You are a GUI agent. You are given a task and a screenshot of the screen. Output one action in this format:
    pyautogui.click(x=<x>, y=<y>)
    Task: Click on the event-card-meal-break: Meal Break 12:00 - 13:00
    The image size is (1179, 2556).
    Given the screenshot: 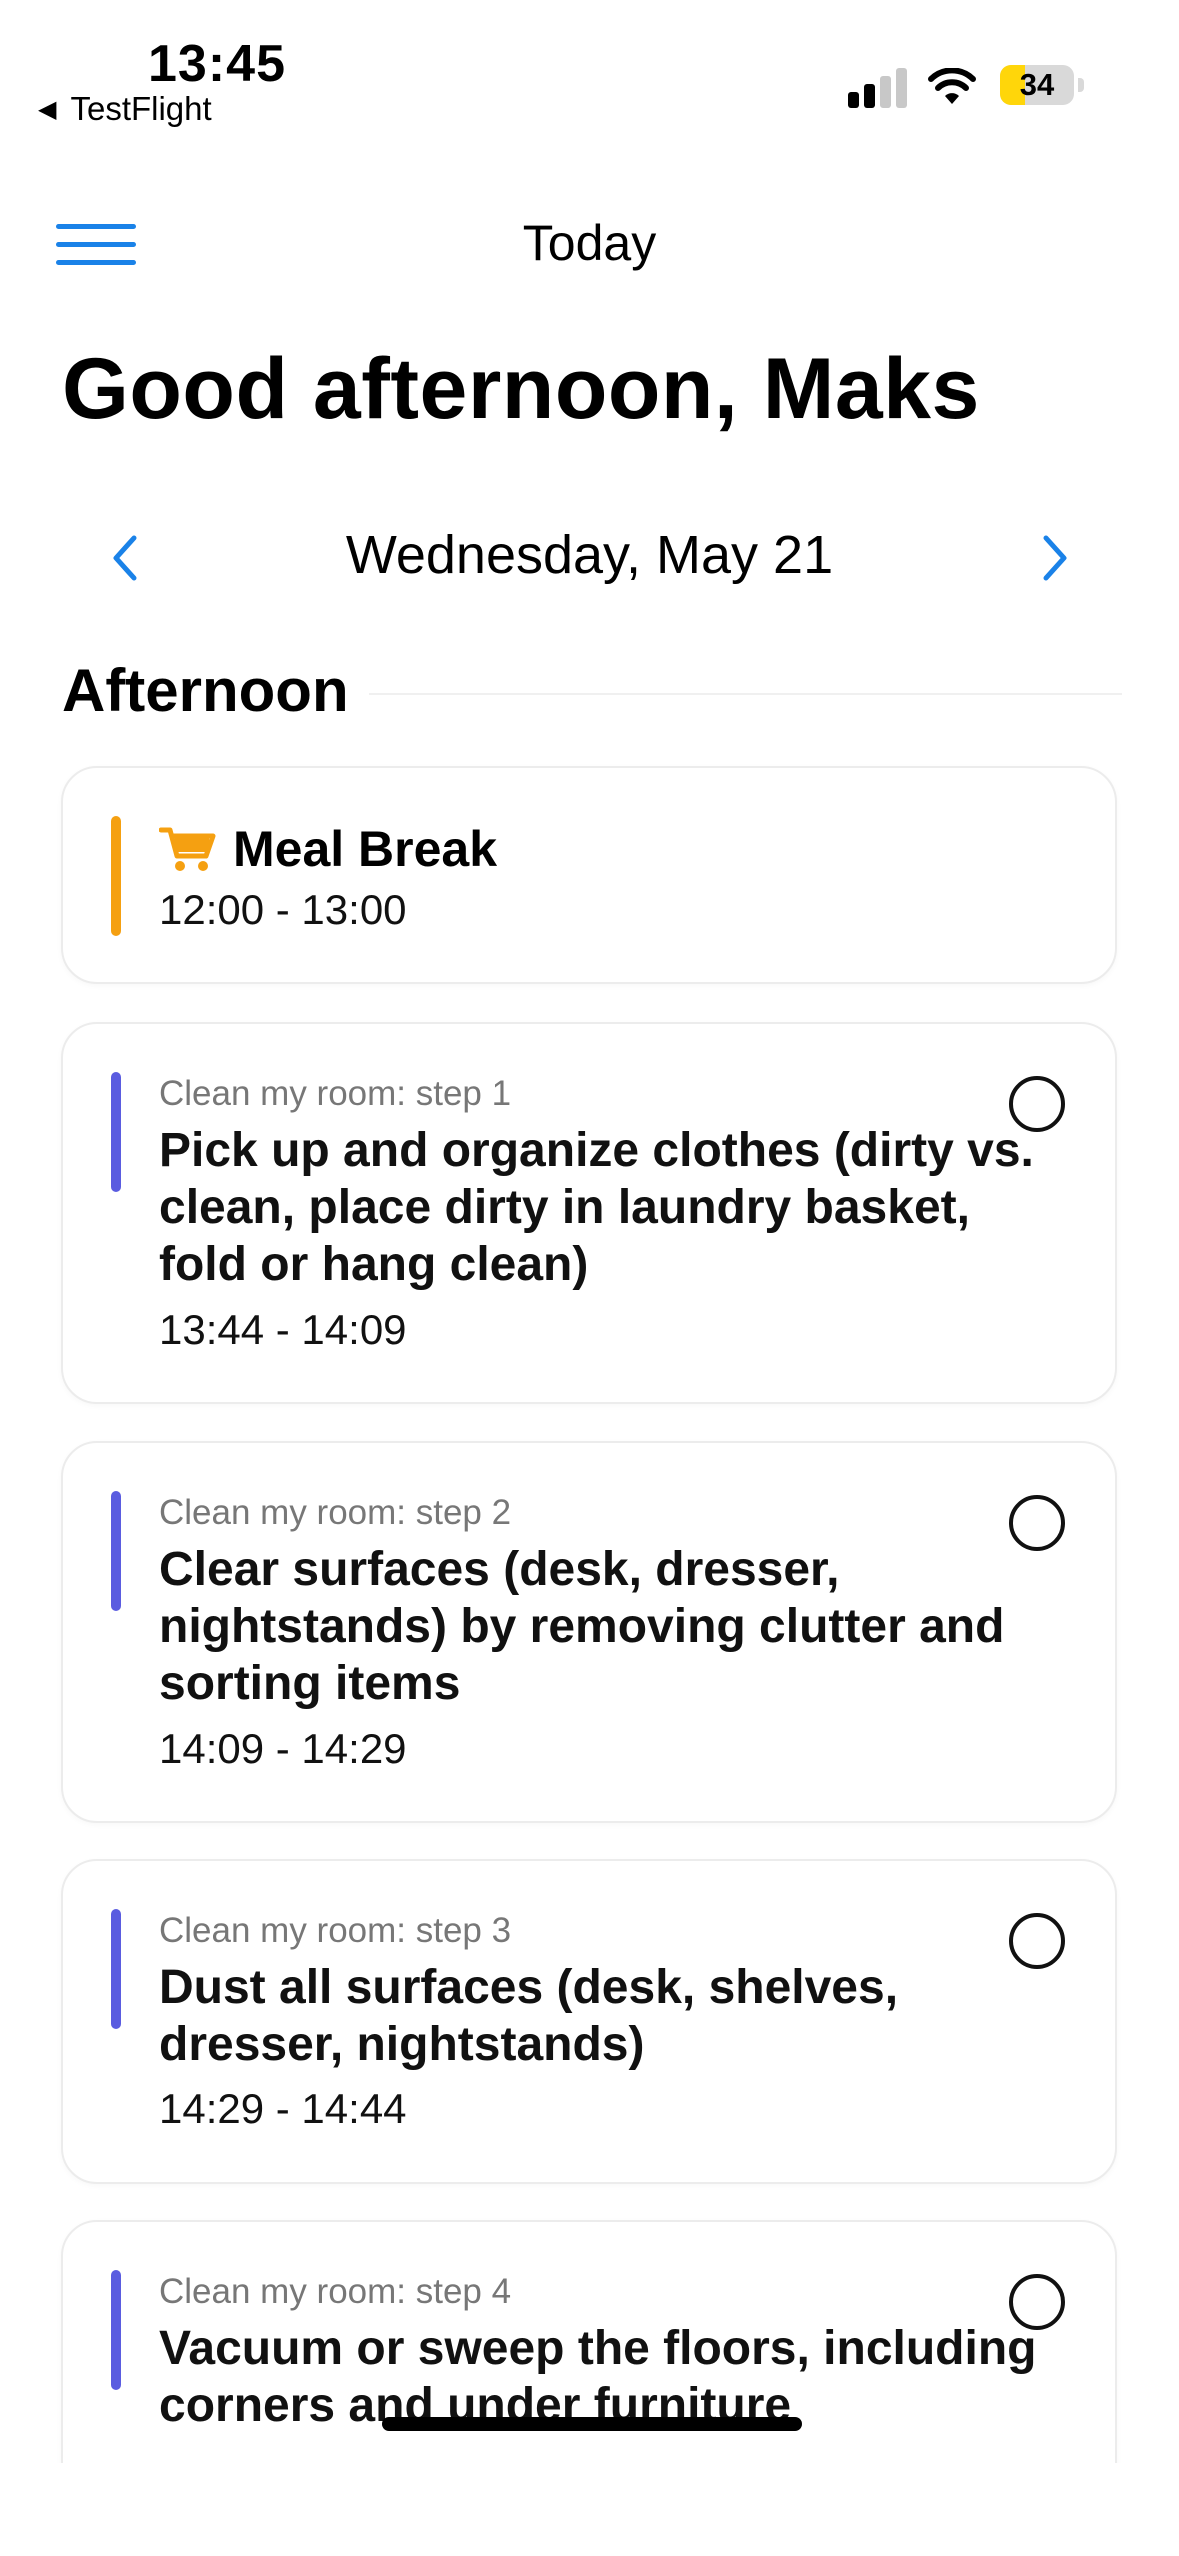 What is the action you would take?
    pyautogui.click(x=589, y=875)
    